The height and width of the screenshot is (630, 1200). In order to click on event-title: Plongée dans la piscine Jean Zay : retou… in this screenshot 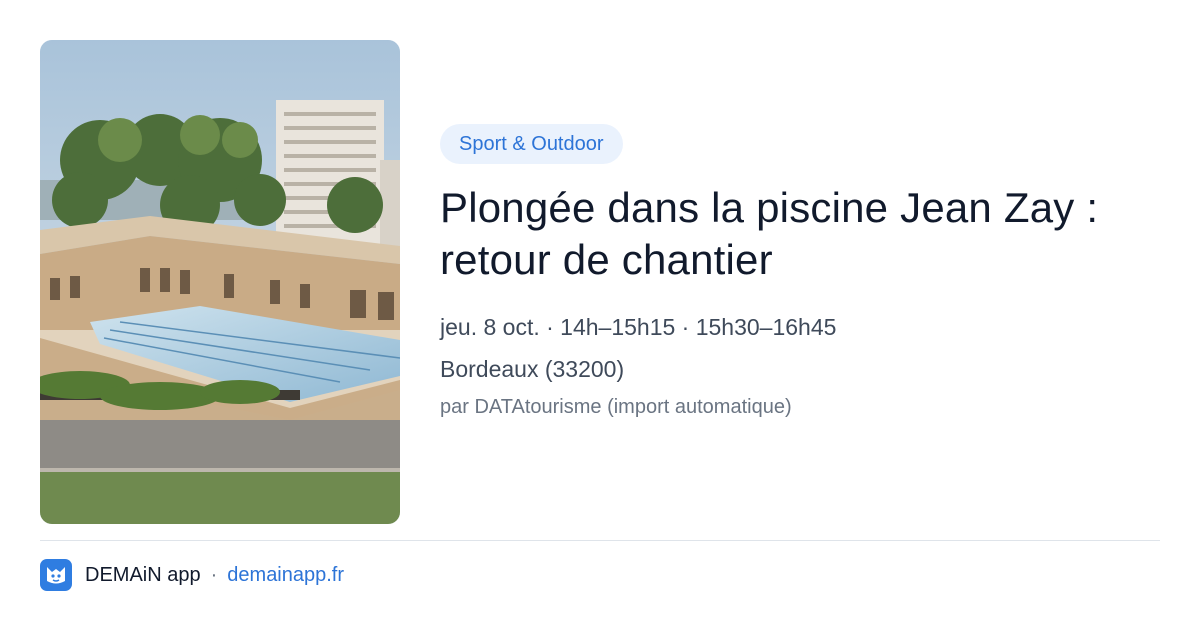, I will do `click(800, 234)`.